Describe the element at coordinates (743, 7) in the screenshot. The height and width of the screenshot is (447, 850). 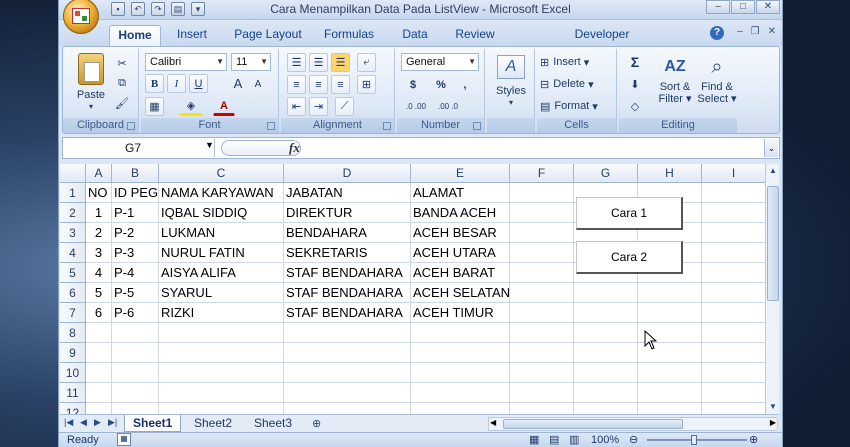
I see `maximize-button: □` at that location.